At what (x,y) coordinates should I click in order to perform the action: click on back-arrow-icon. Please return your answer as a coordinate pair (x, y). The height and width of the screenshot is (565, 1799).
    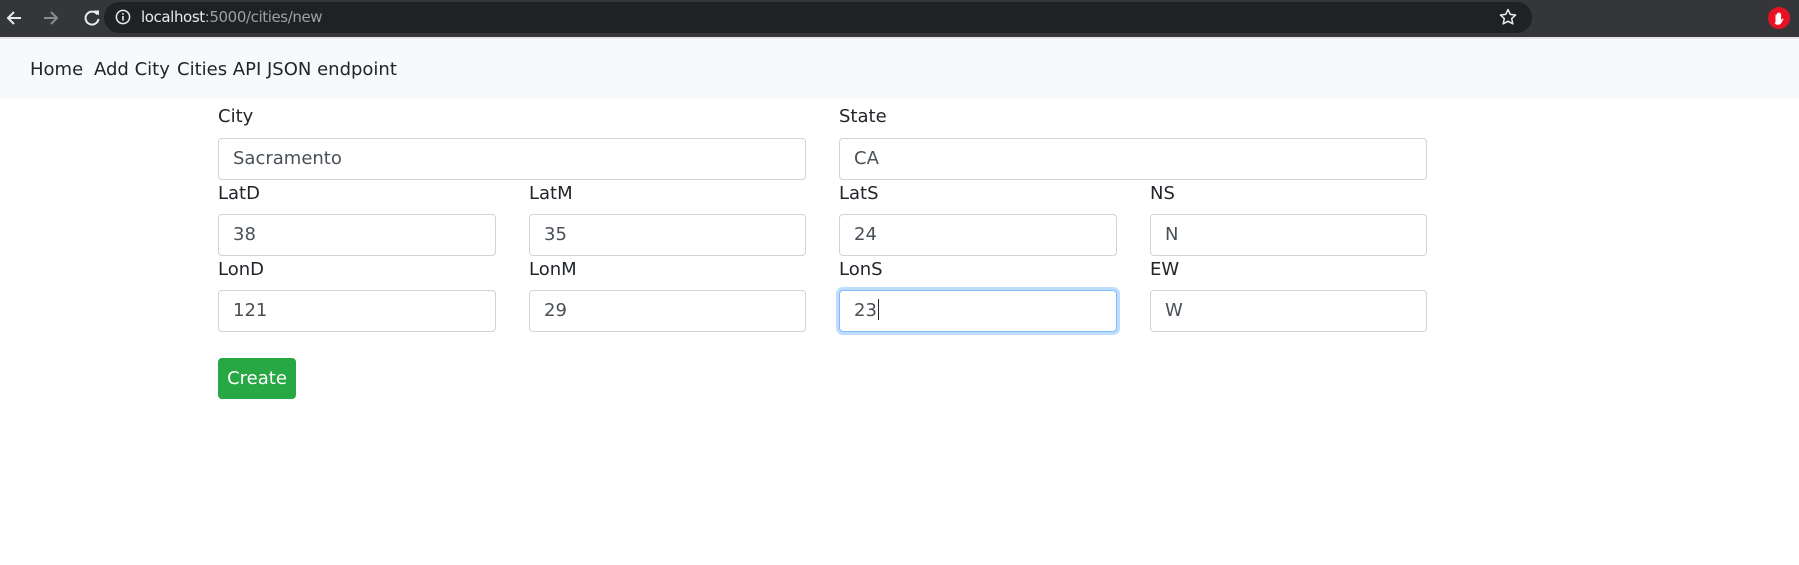
    Looking at the image, I should click on (14, 18).